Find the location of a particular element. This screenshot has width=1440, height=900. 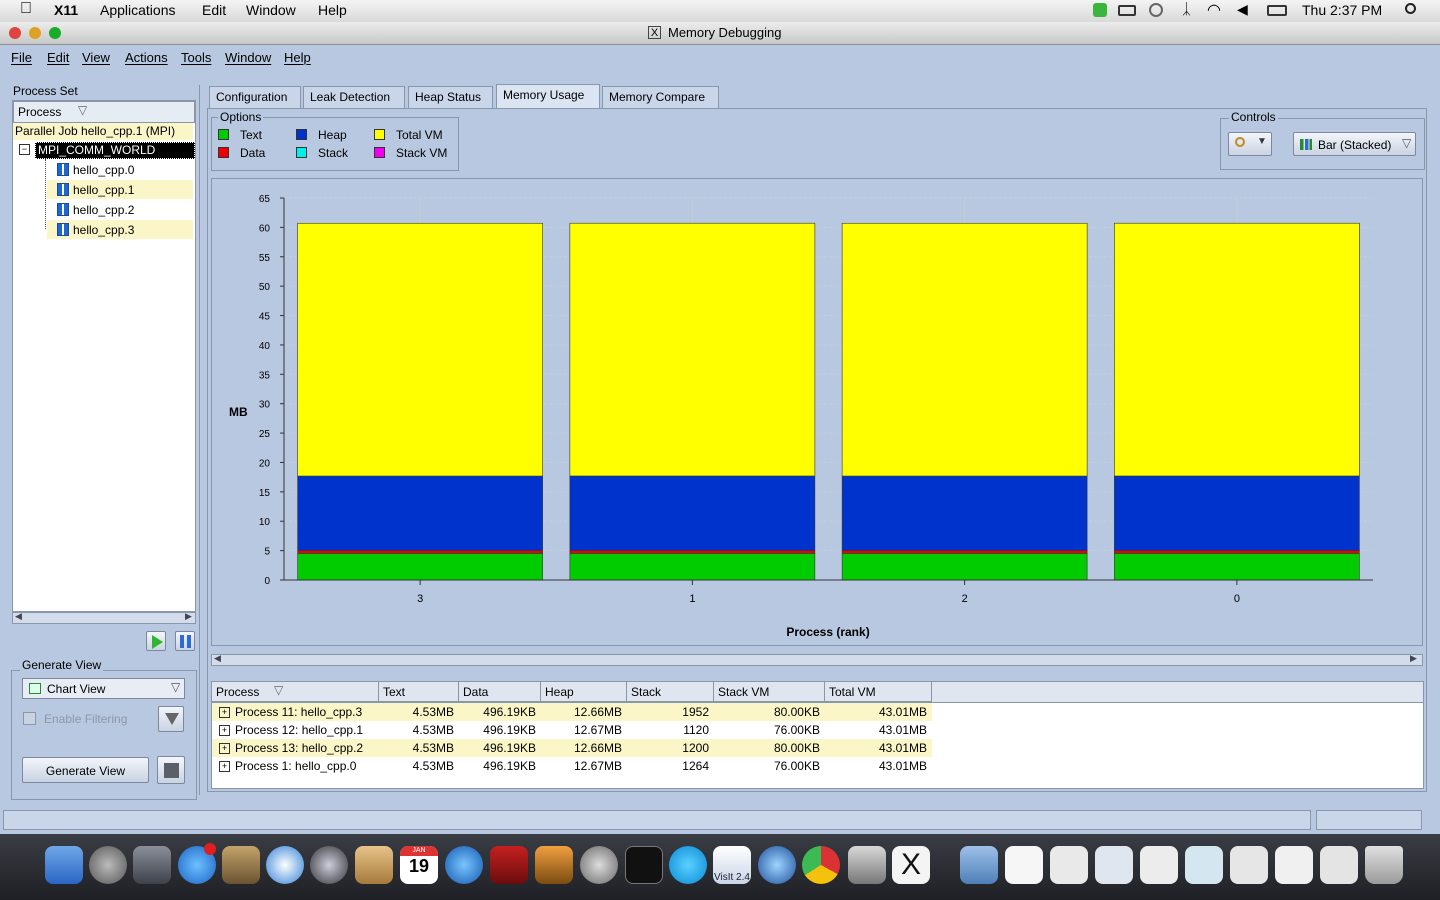

tab-leak-detection: Leak Detection is located at coordinates (354, 97).